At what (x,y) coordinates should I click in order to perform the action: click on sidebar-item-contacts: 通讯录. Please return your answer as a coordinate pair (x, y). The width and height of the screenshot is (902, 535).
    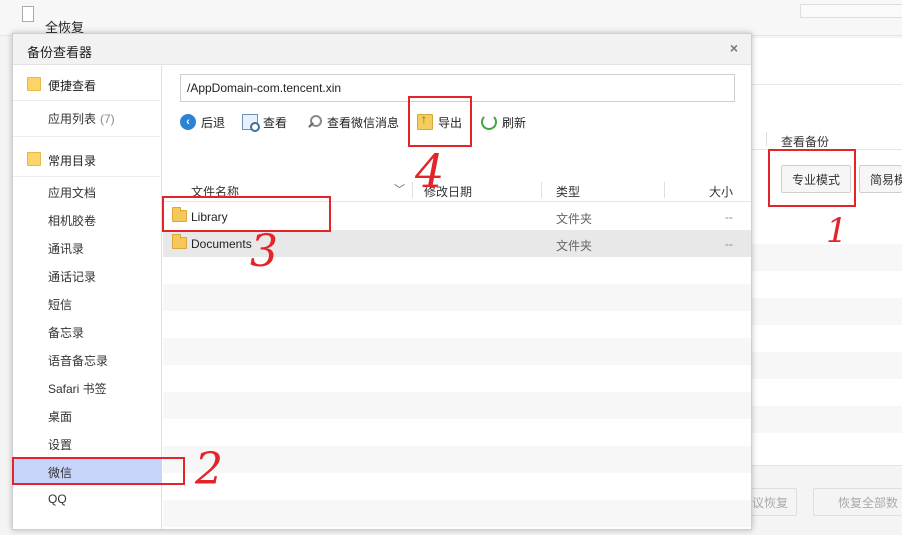
    Looking at the image, I should click on (87, 247).